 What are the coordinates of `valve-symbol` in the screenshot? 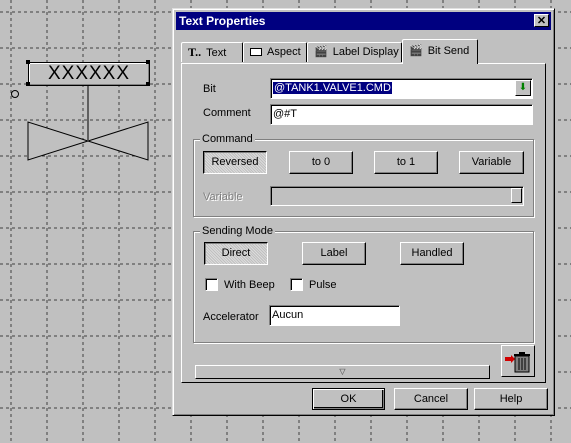 It's located at (88, 122).